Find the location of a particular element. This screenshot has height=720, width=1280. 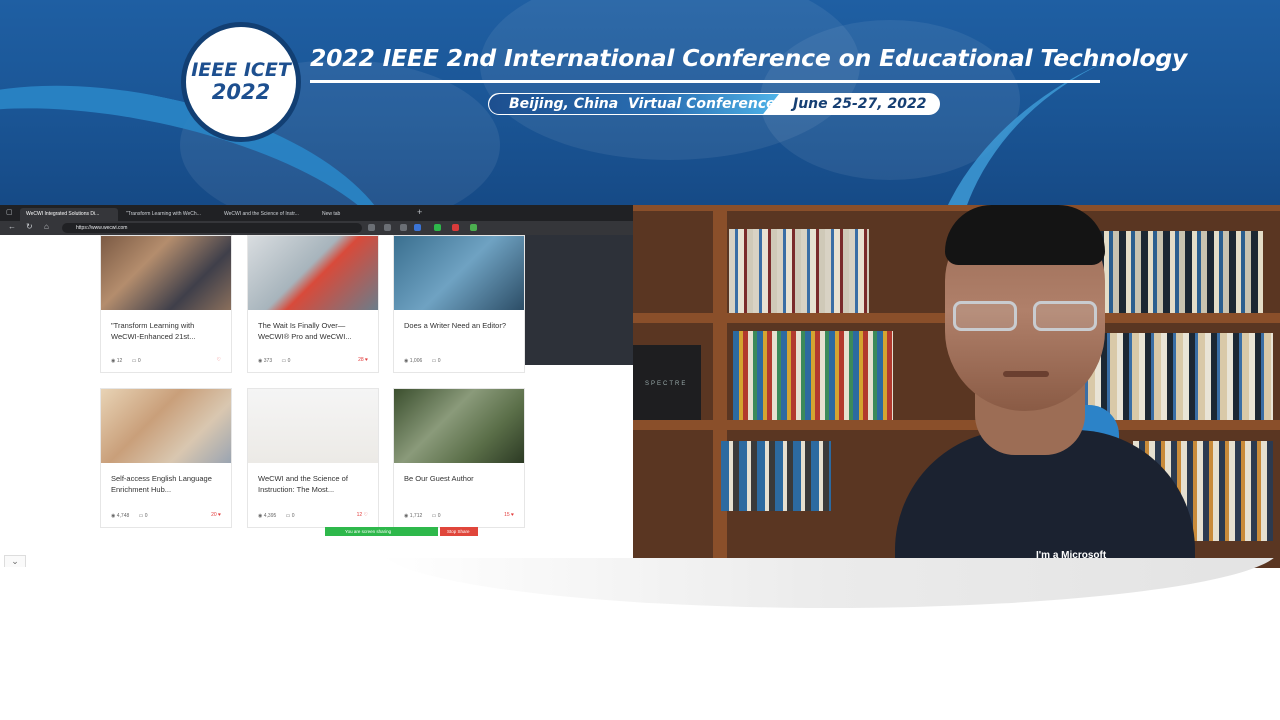

heart-outline-icon: ♡ is located at coordinates (218, 360).